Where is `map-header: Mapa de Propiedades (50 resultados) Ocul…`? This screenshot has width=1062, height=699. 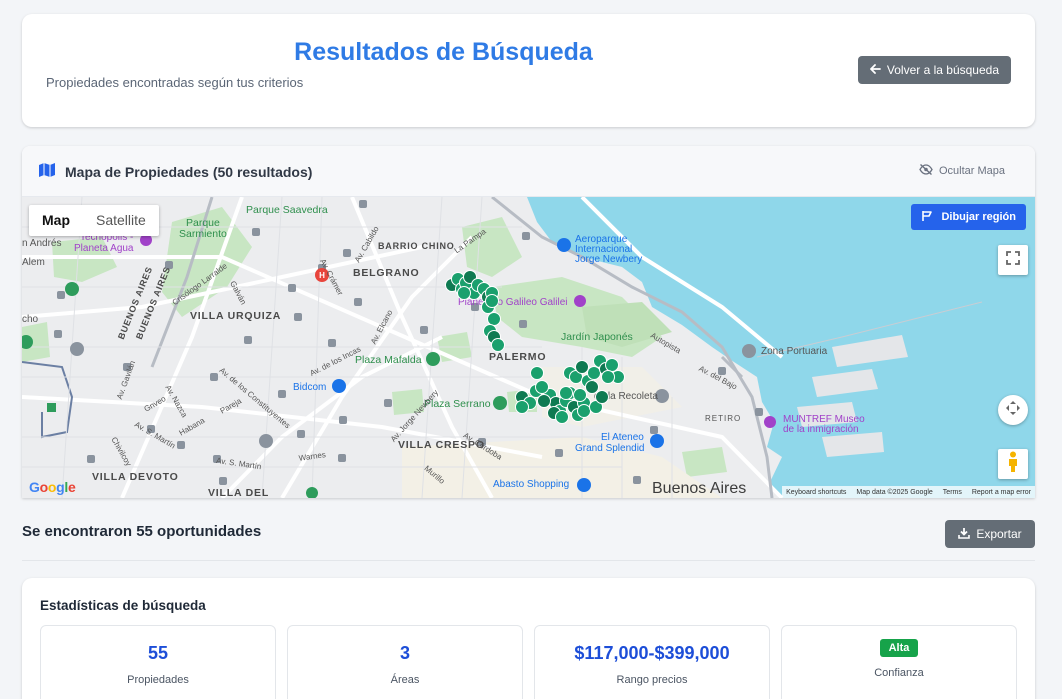 map-header: Mapa de Propiedades (50 resultados) Ocul… is located at coordinates (528, 171).